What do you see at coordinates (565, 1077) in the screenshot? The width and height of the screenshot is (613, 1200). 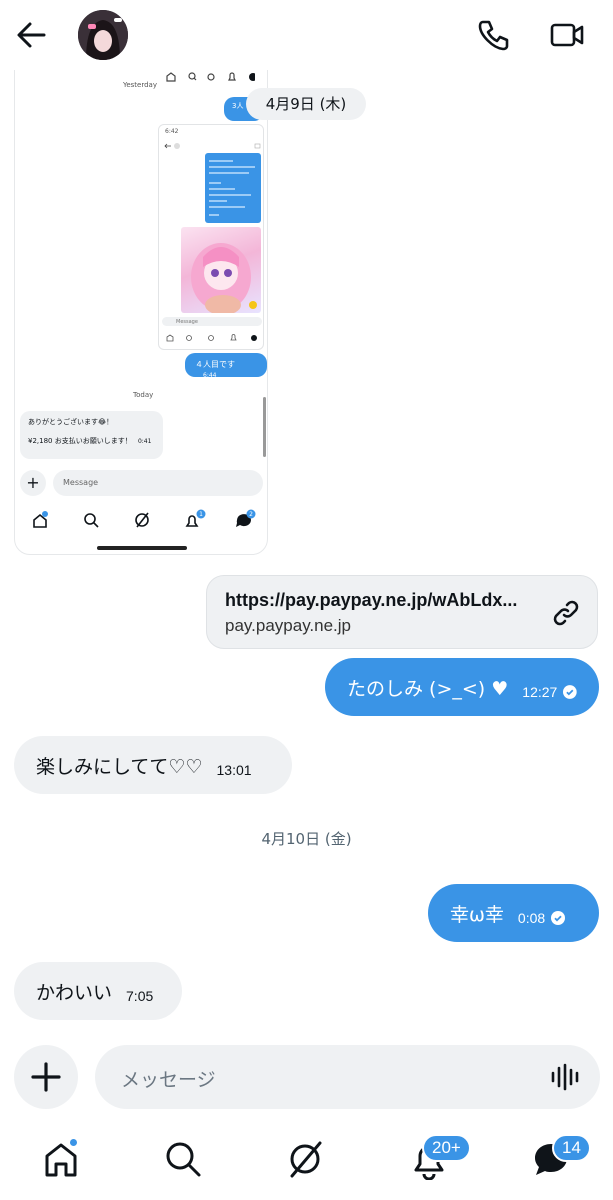 I see `voice-waveform-icon` at bounding box center [565, 1077].